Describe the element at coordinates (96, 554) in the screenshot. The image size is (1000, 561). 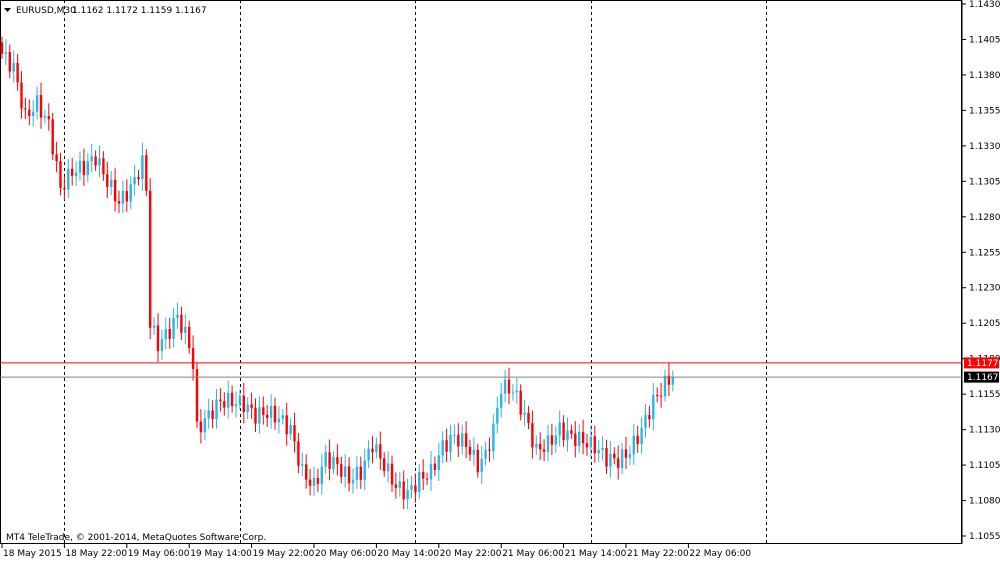
I see `x-tick-label: 18 May 22:00` at that location.